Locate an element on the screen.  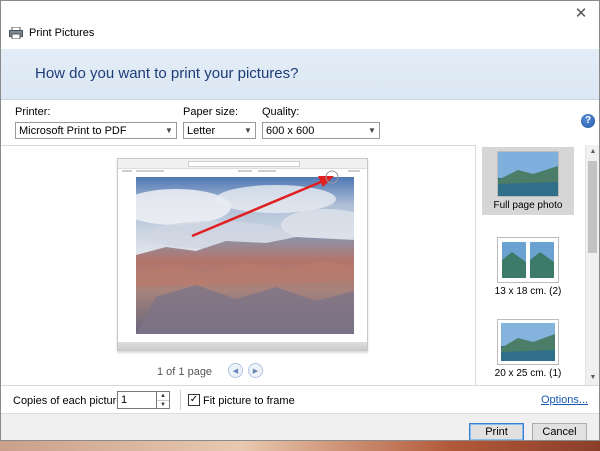
dialog-footer: Print Cancel is located at coordinates (300, 426).